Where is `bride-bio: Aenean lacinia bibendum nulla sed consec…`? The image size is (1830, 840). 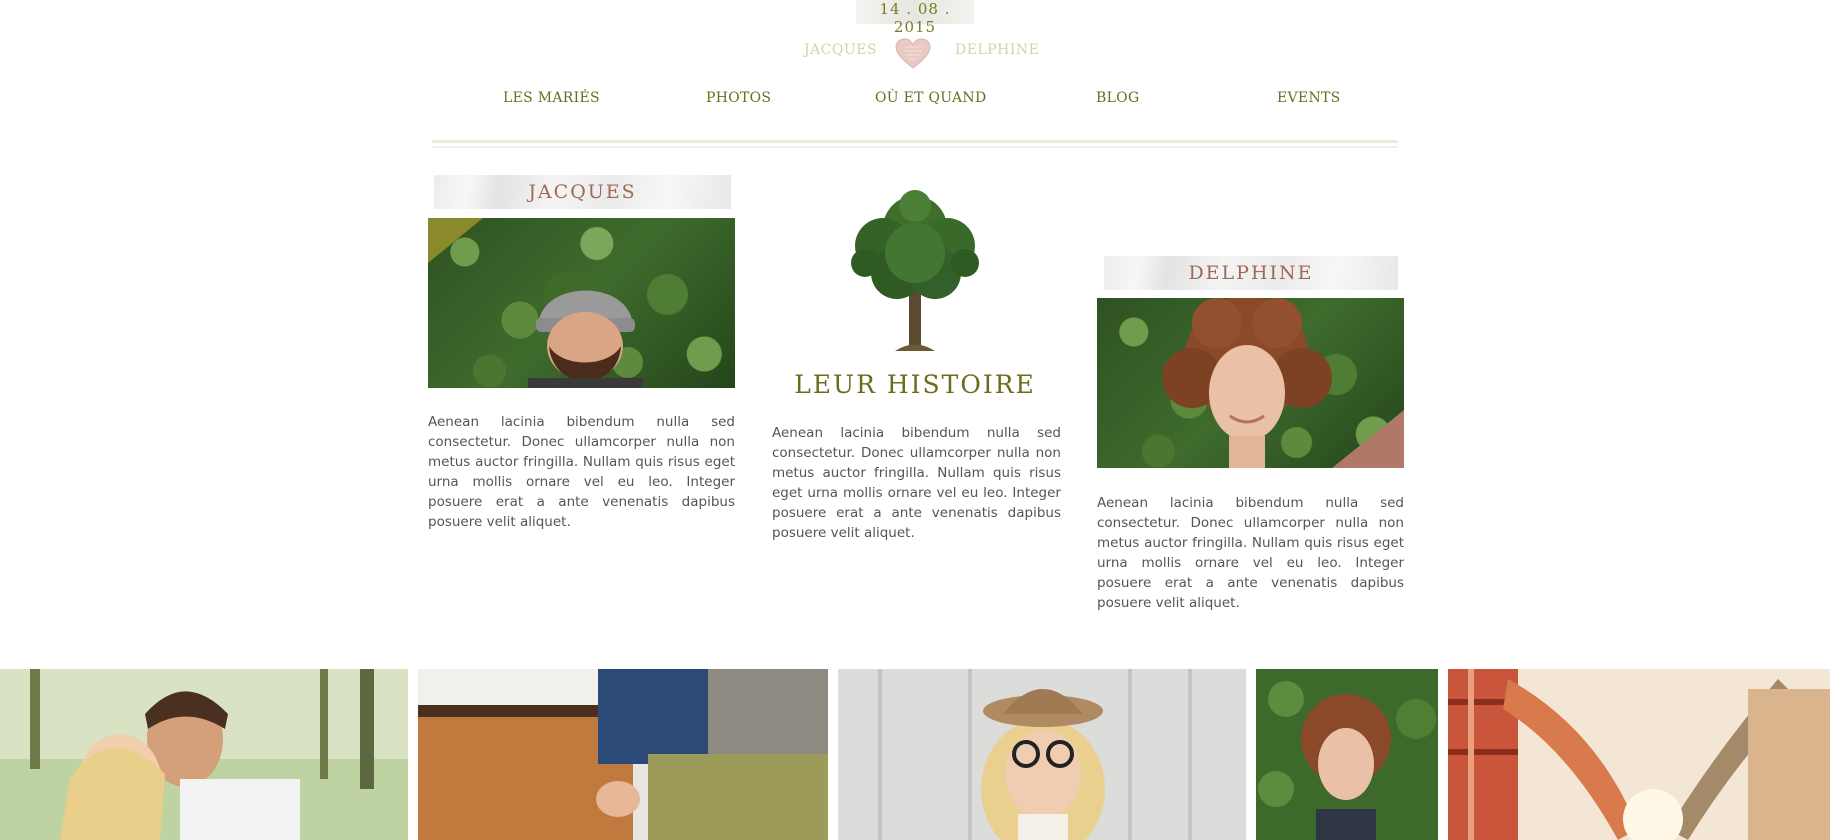
bride-bio: Aenean lacinia bibendum nulla sed consec… is located at coordinates (1250, 553).